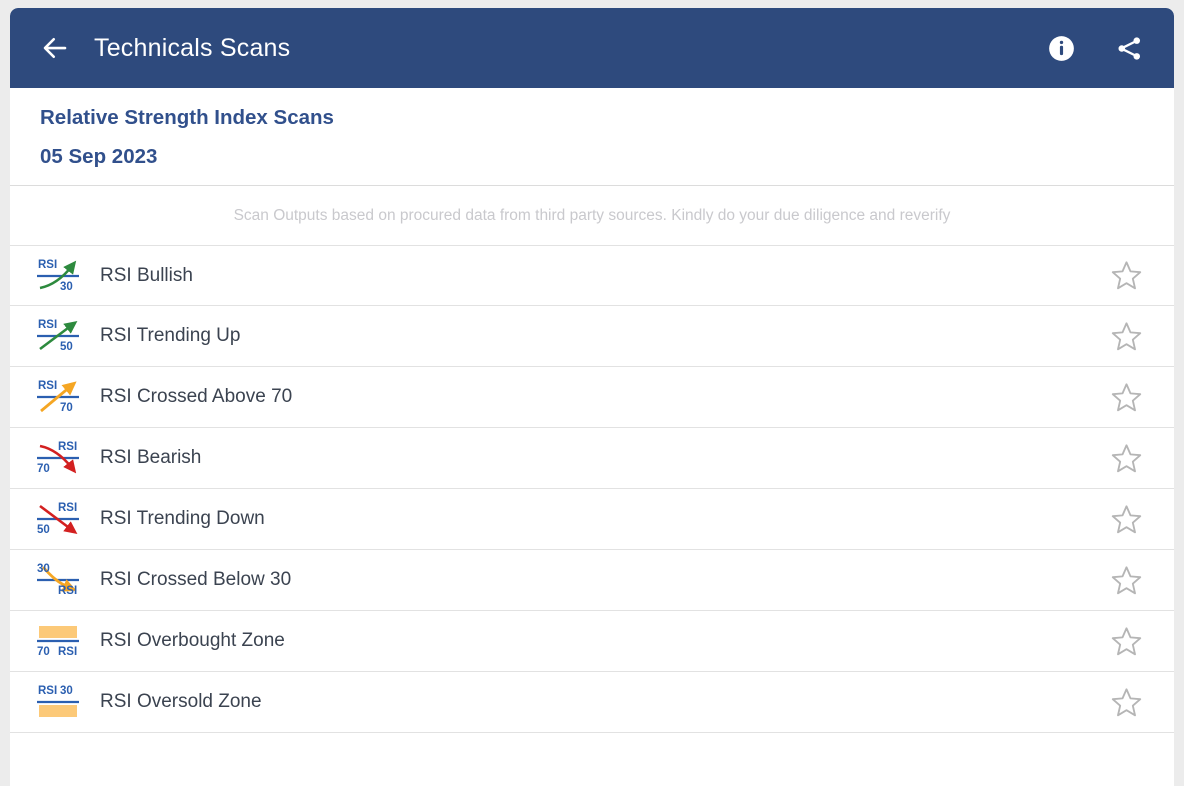  I want to click on rsi-overbought-zone-icon-wrap: RSI 70, so click(58, 641).